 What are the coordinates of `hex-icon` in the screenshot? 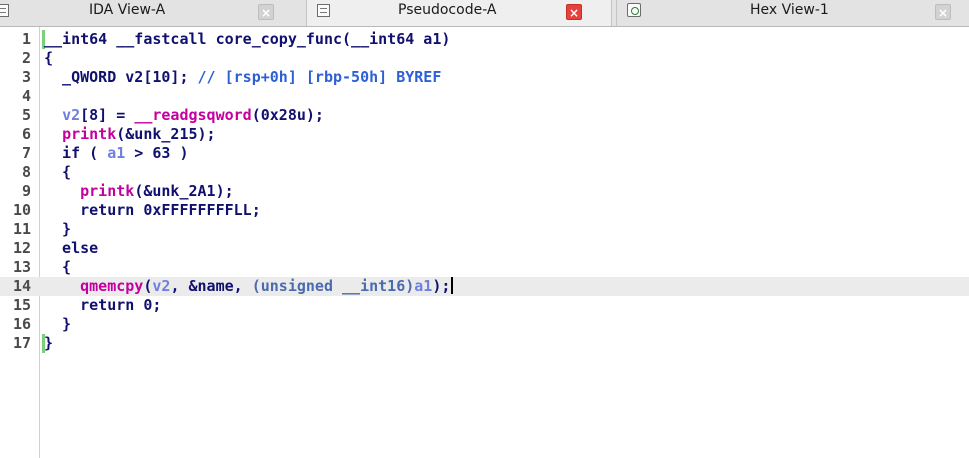 It's located at (634, 10).